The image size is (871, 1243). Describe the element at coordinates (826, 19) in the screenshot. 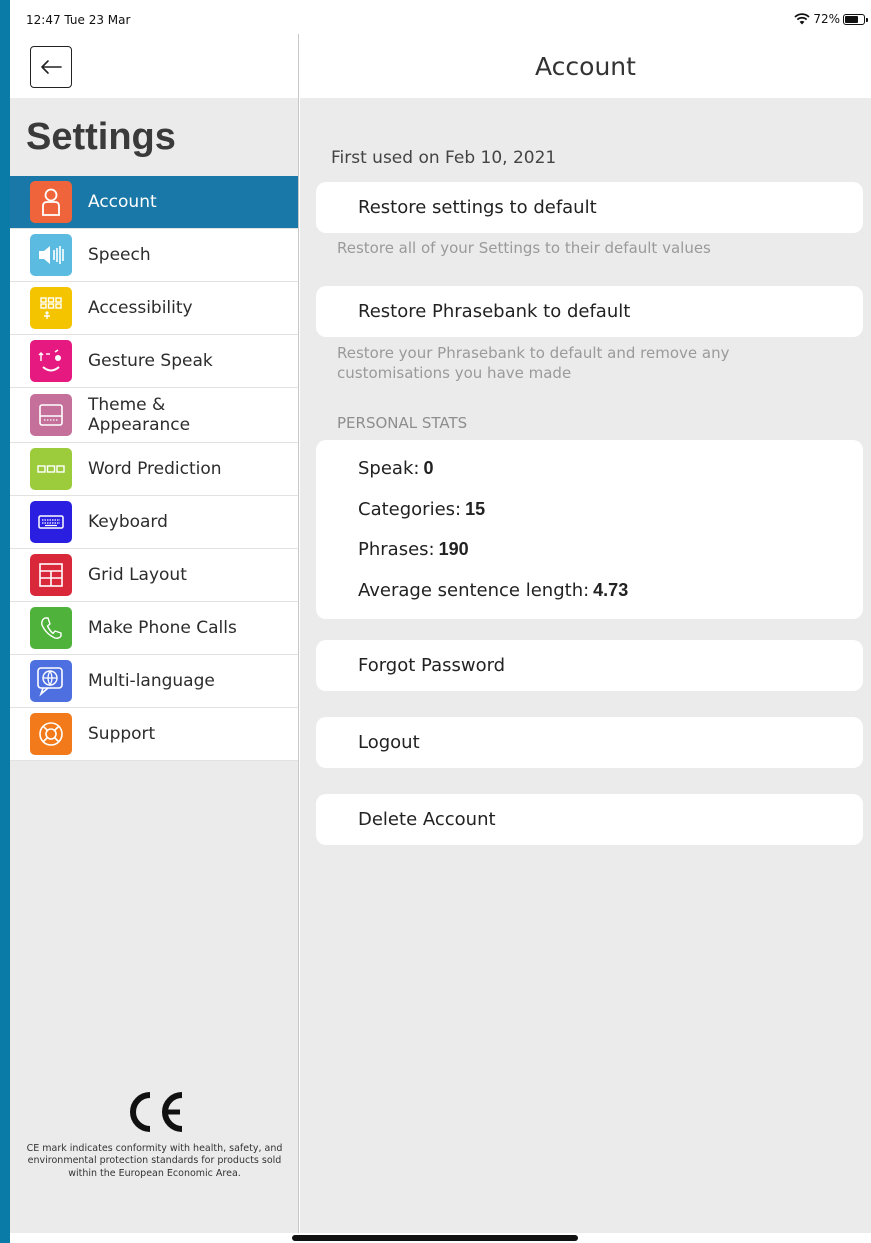

I see `battery-percent: 72%` at that location.